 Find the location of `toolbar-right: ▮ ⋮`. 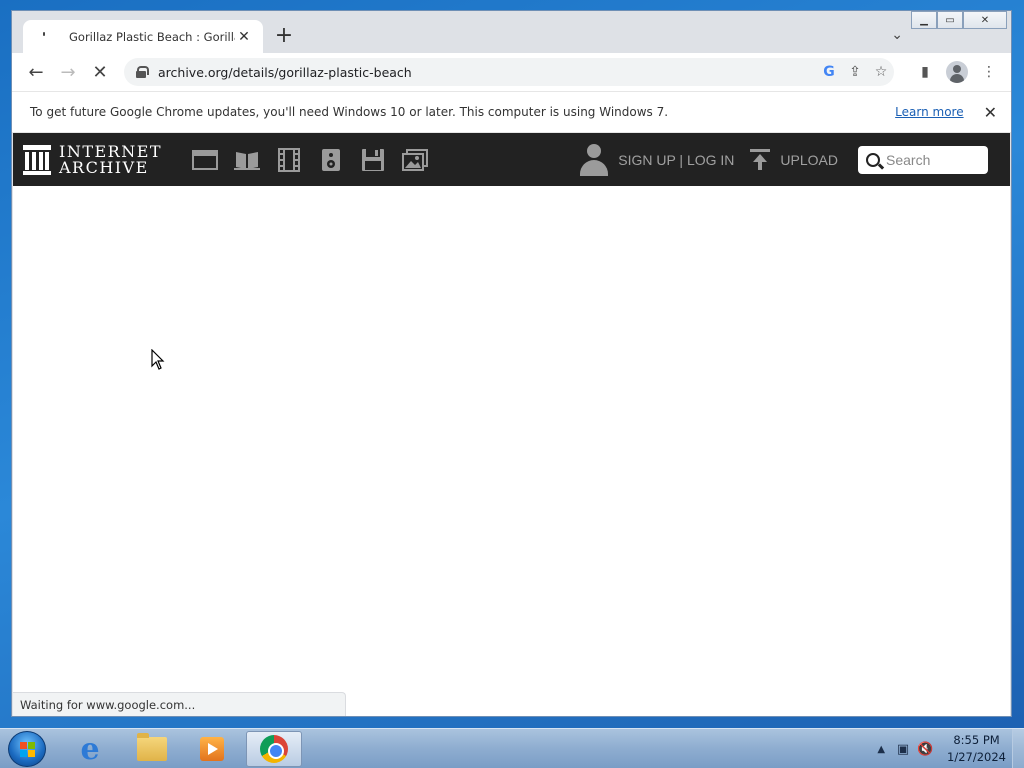

toolbar-right: ▮ ⋮ is located at coordinates (957, 72).